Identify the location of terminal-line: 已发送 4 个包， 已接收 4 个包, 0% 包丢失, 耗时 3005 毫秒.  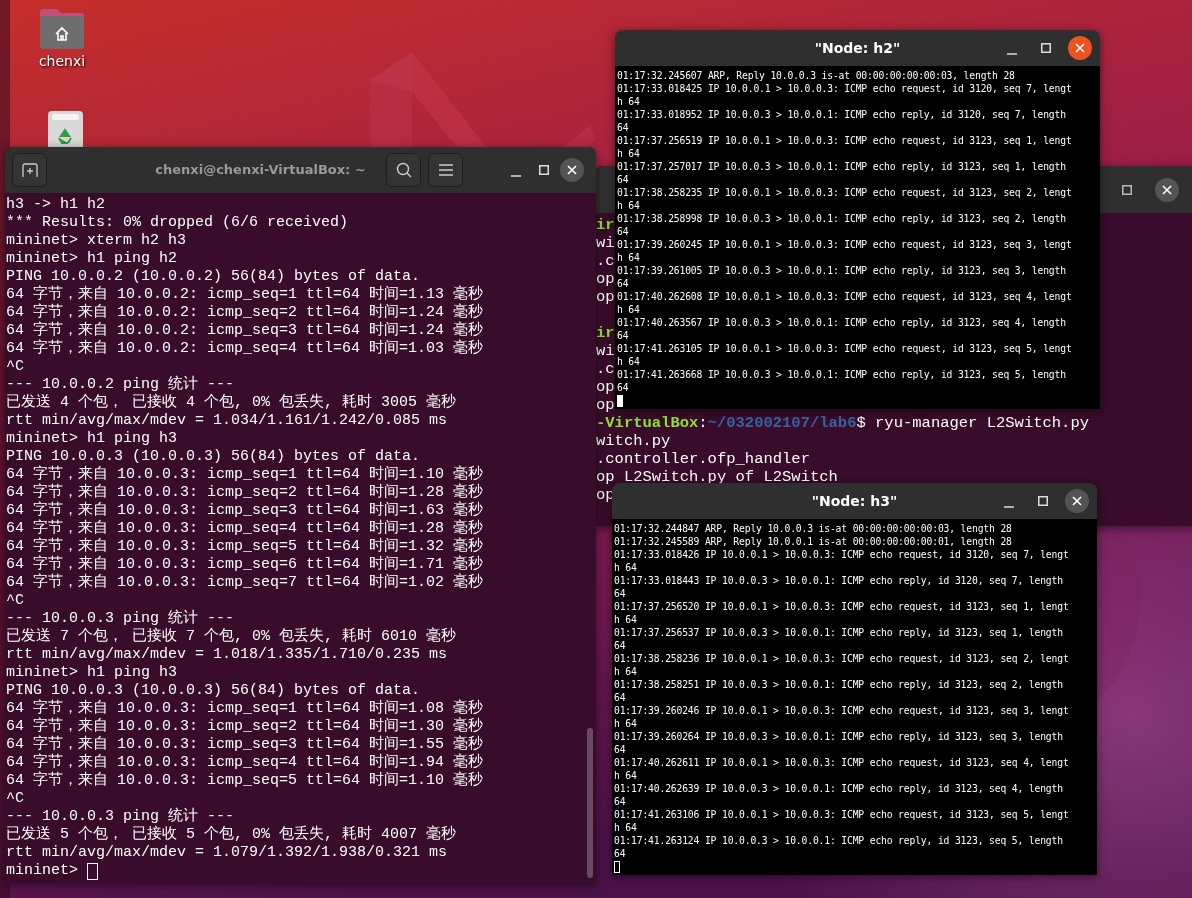
(232, 403).